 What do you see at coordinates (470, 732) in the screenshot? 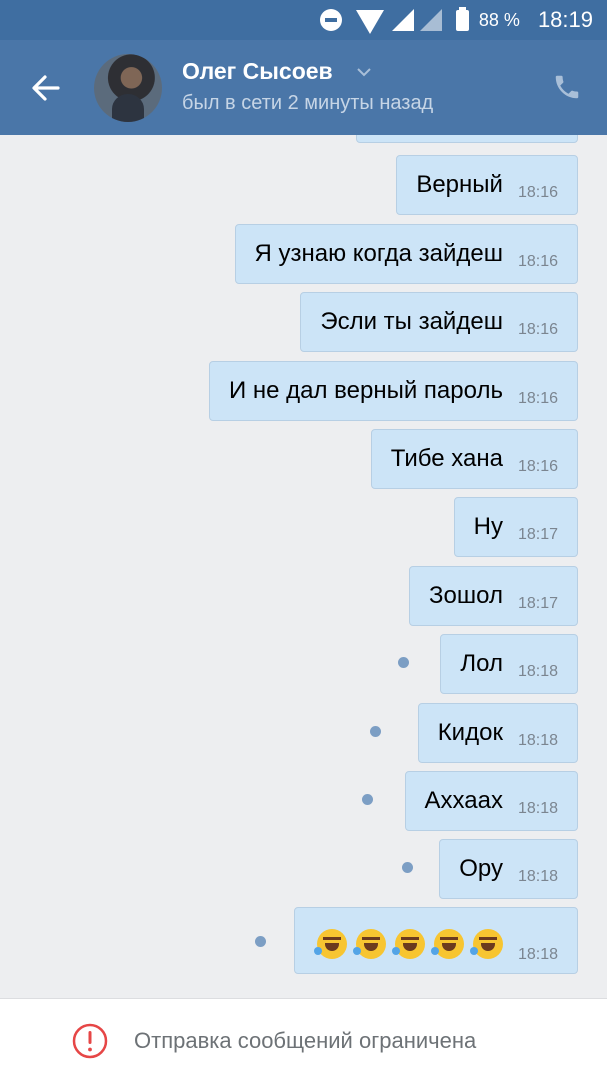
I see `message-text: Кидок` at bounding box center [470, 732].